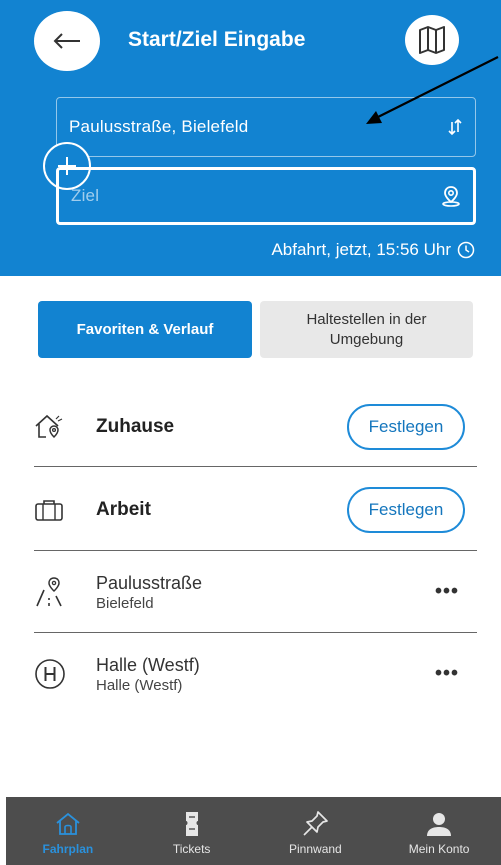  I want to click on list-item-home: Zuhause Festlegen, so click(255, 427).